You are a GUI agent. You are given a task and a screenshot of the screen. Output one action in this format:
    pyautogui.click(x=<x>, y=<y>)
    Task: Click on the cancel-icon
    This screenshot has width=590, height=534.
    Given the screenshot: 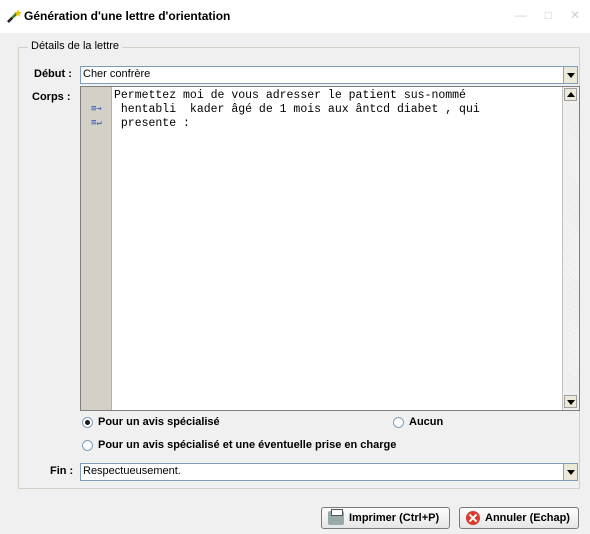 What is the action you would take?
    pyautogui.click(x=473, y=518)
    